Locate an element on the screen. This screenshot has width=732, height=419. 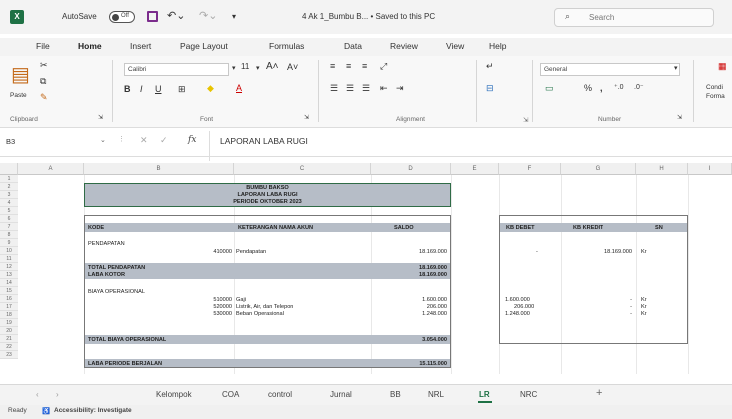
row-header: 2 is located at coordinates (9, 187).